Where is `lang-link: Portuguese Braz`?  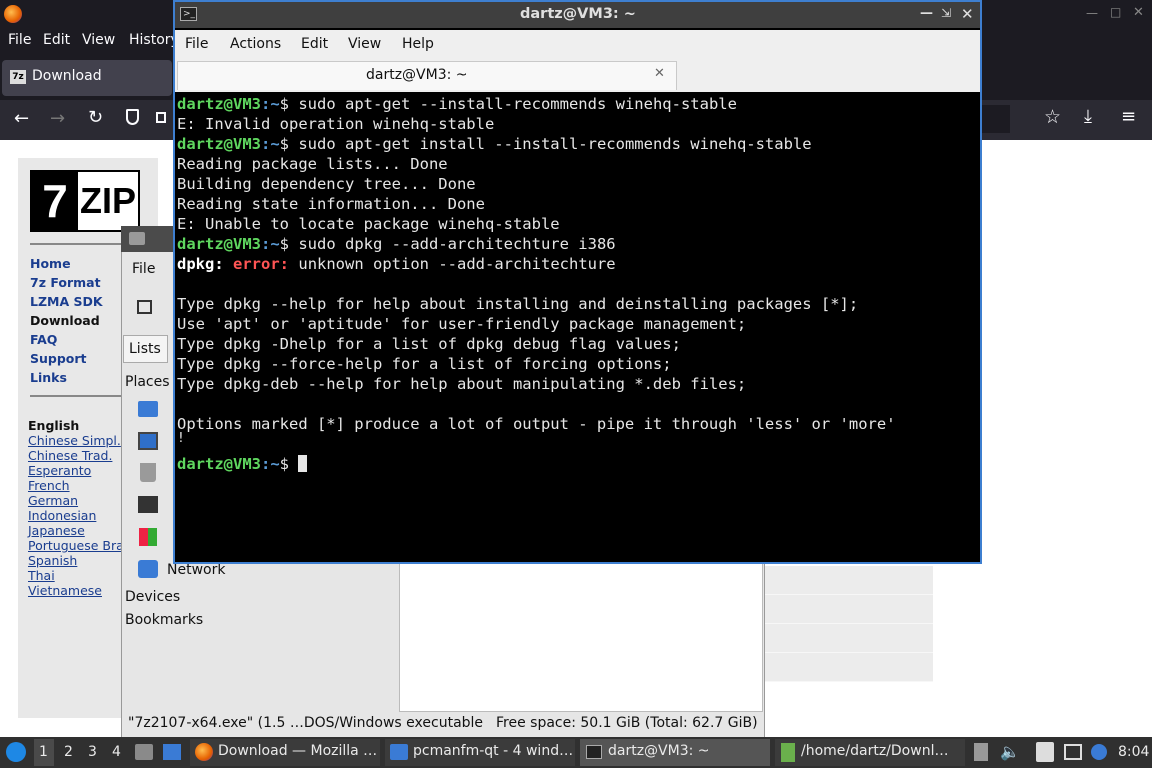
lang-link: Portuguese Braz is located at coordinates (79, 545).